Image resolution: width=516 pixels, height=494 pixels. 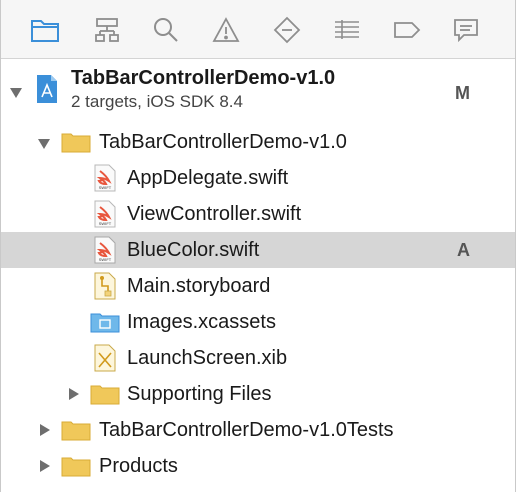 I want to click on file-label: BlueColor.swift, so click(x=193, y=250).